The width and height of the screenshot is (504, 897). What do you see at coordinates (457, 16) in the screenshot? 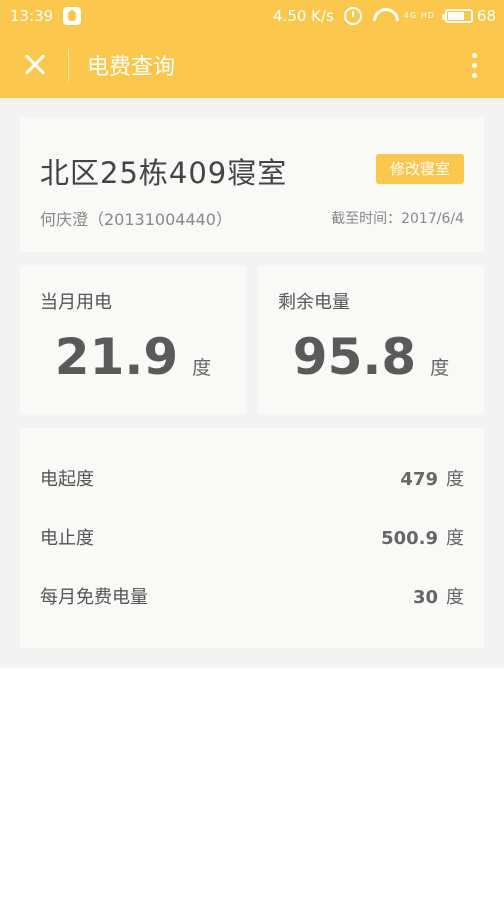
I see `battery-icon` at bounding box center [457, 16].